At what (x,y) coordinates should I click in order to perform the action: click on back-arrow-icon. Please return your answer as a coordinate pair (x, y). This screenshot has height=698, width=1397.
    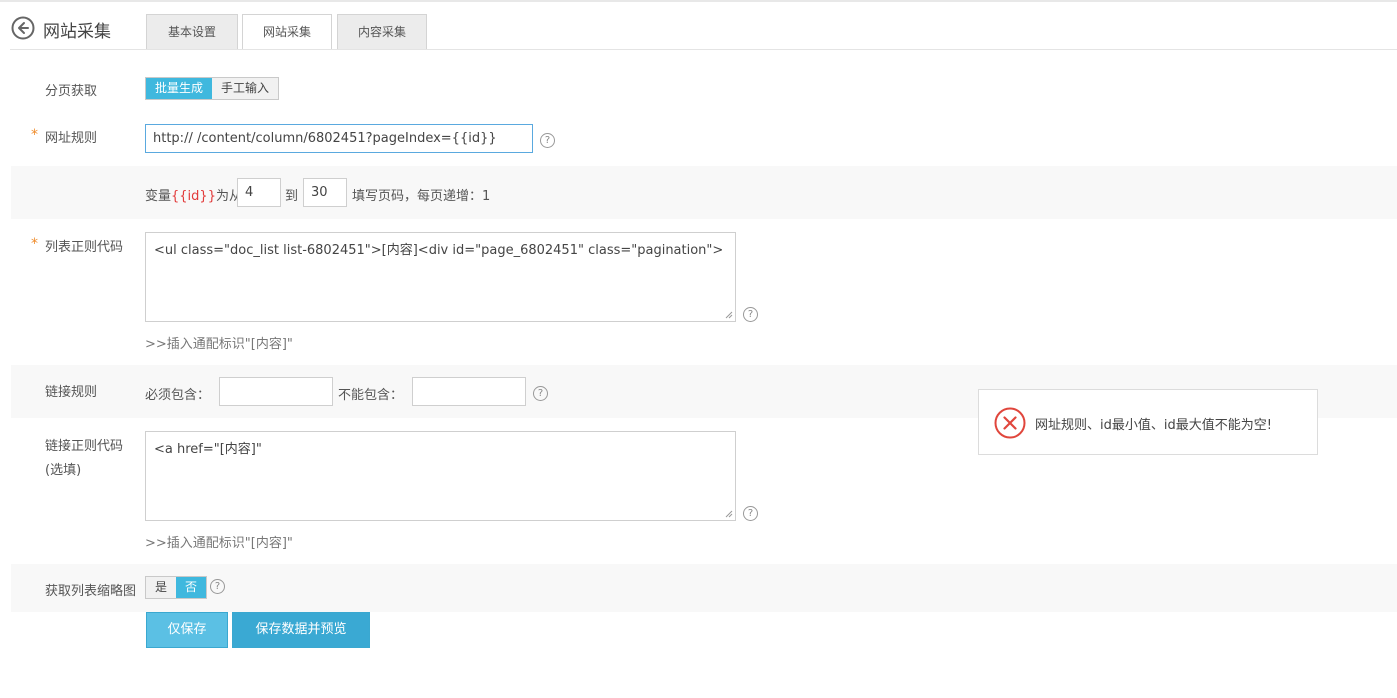
    Looking at the image, I should click on (23, 28).